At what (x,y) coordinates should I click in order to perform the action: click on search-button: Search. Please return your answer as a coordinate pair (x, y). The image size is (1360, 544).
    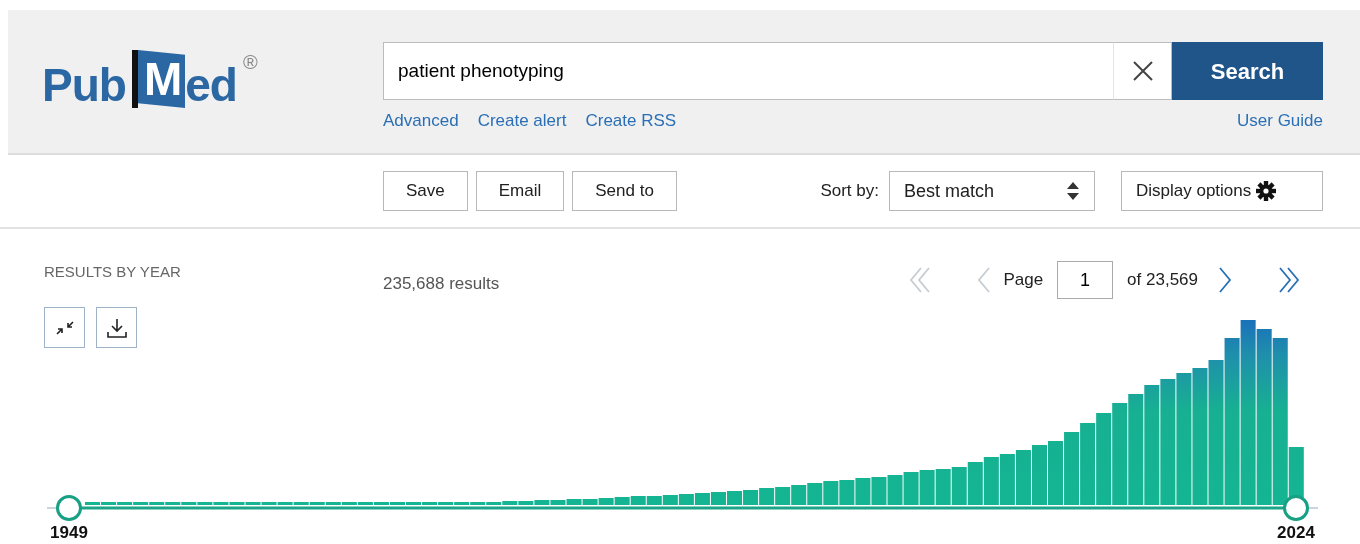
    Looking at the image, I should click on (1247, 71).